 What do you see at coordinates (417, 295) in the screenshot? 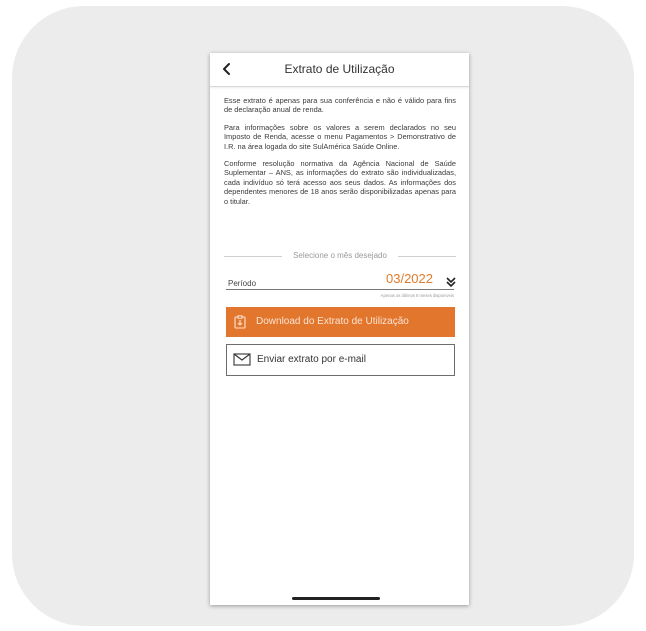
I see `period-hint: Apenas os últimos 6 meses disponíveis` at bounding box center [417, 295].